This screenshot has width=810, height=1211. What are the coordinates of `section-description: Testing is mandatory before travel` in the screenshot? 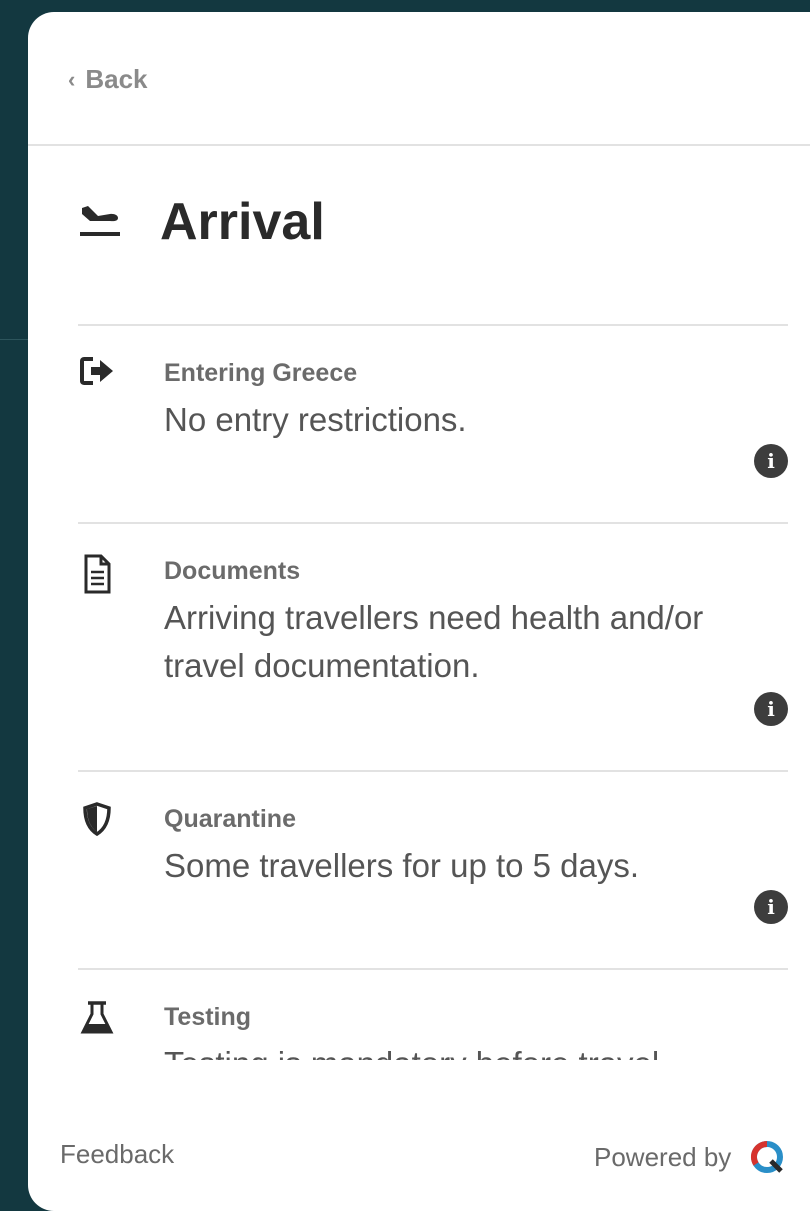 It's located at (444, 1050).